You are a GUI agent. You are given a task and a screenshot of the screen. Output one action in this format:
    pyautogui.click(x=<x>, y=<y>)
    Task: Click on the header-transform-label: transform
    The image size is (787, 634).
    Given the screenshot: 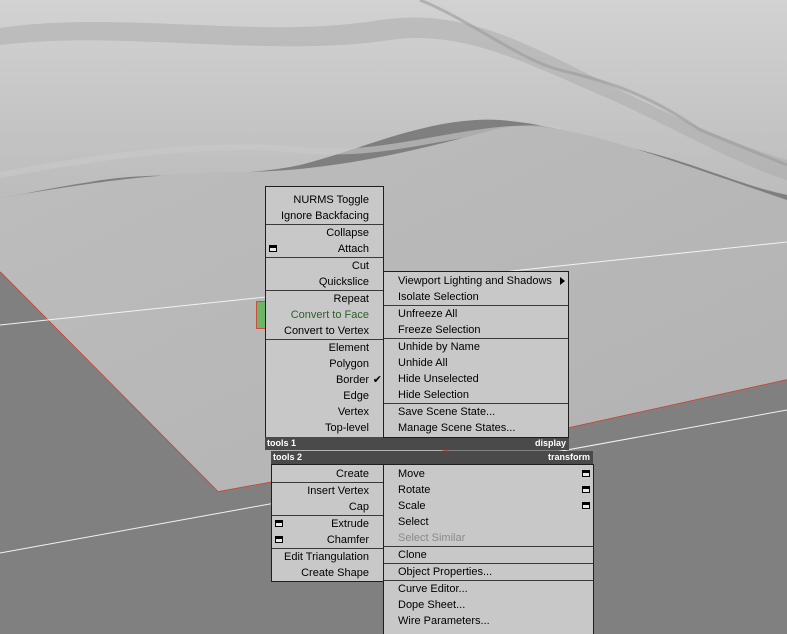 What is the action you would take?
    pyautogui.click(x=568, y=457)
    